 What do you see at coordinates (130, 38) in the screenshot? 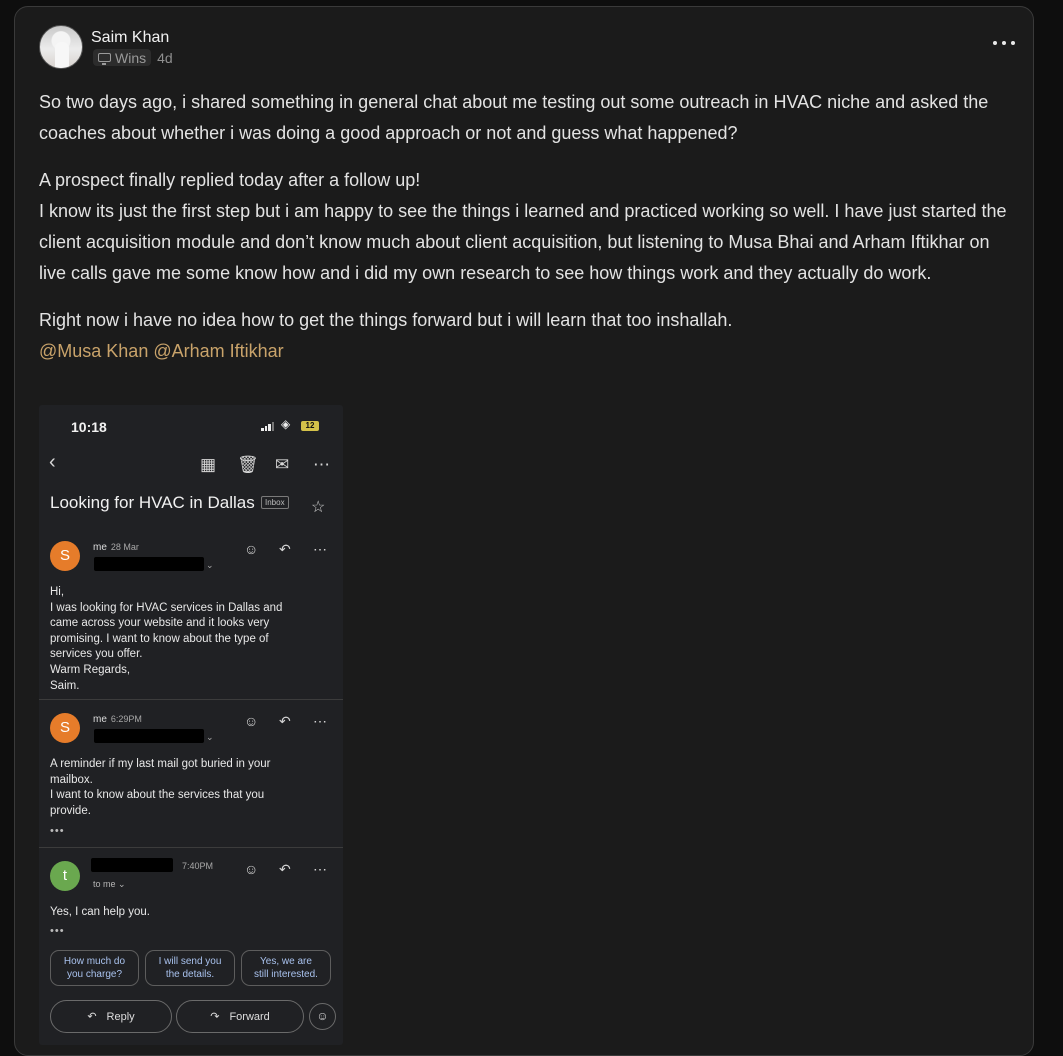
I see `author-name: Saim Khan` at bounding box center [130, 38].